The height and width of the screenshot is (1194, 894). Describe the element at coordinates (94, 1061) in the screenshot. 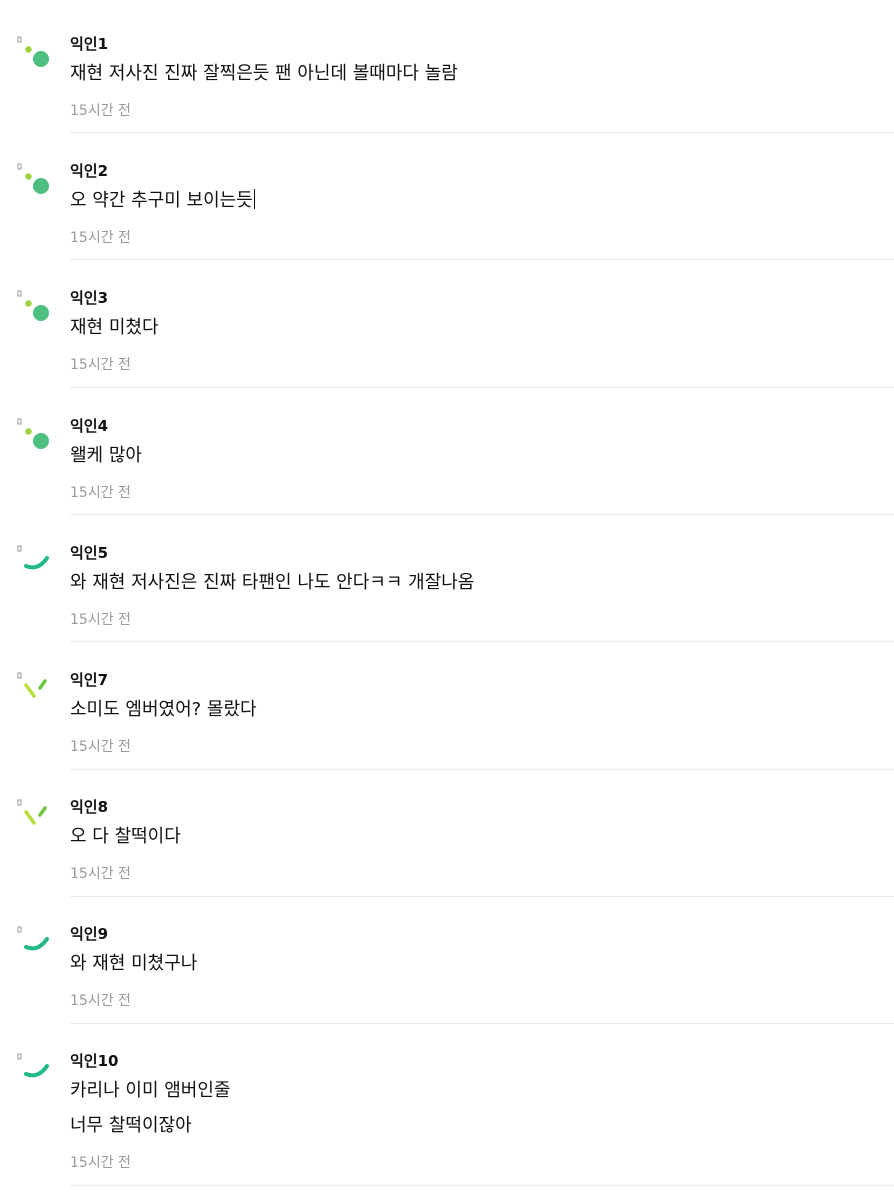

I see `comment-author: 익인10` at that location.